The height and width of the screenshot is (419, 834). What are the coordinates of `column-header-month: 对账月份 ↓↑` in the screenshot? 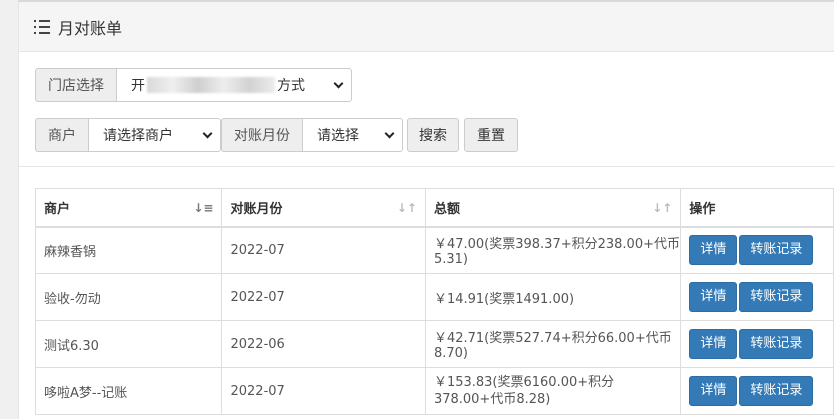 It's located at (323, 208).